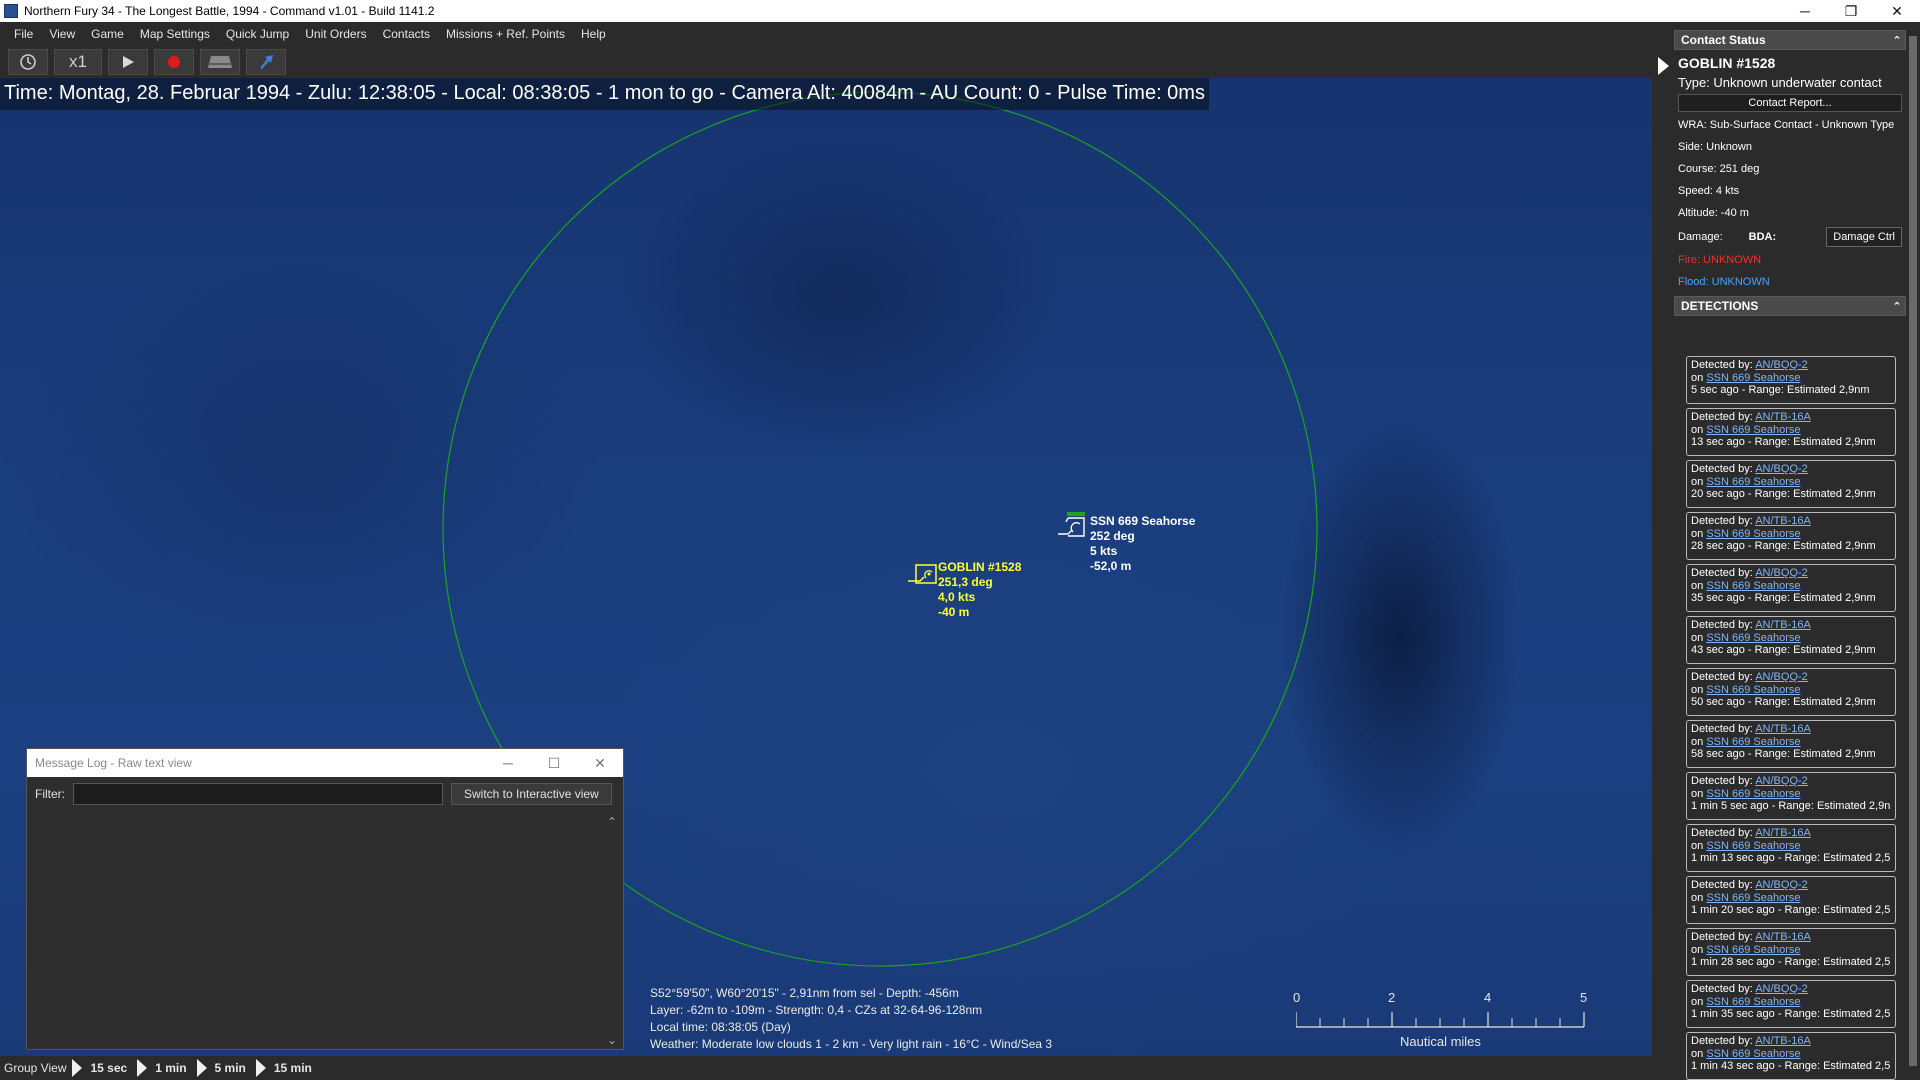  Describe the element at coordinates (1111, 566) in the screenshot. I see `own-unit-depth: -52,0 m` at that location.